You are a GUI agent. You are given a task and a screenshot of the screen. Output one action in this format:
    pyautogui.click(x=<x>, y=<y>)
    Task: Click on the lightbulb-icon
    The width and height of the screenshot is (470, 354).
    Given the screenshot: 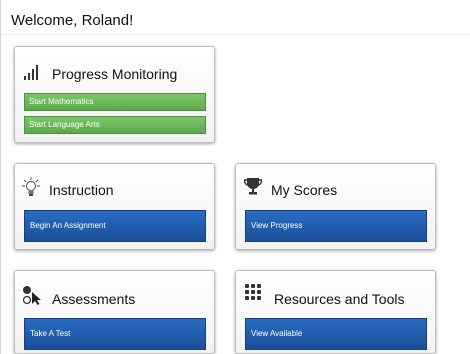 What is the action you would take?
    pyautogui.click(x=31, y=189)
    